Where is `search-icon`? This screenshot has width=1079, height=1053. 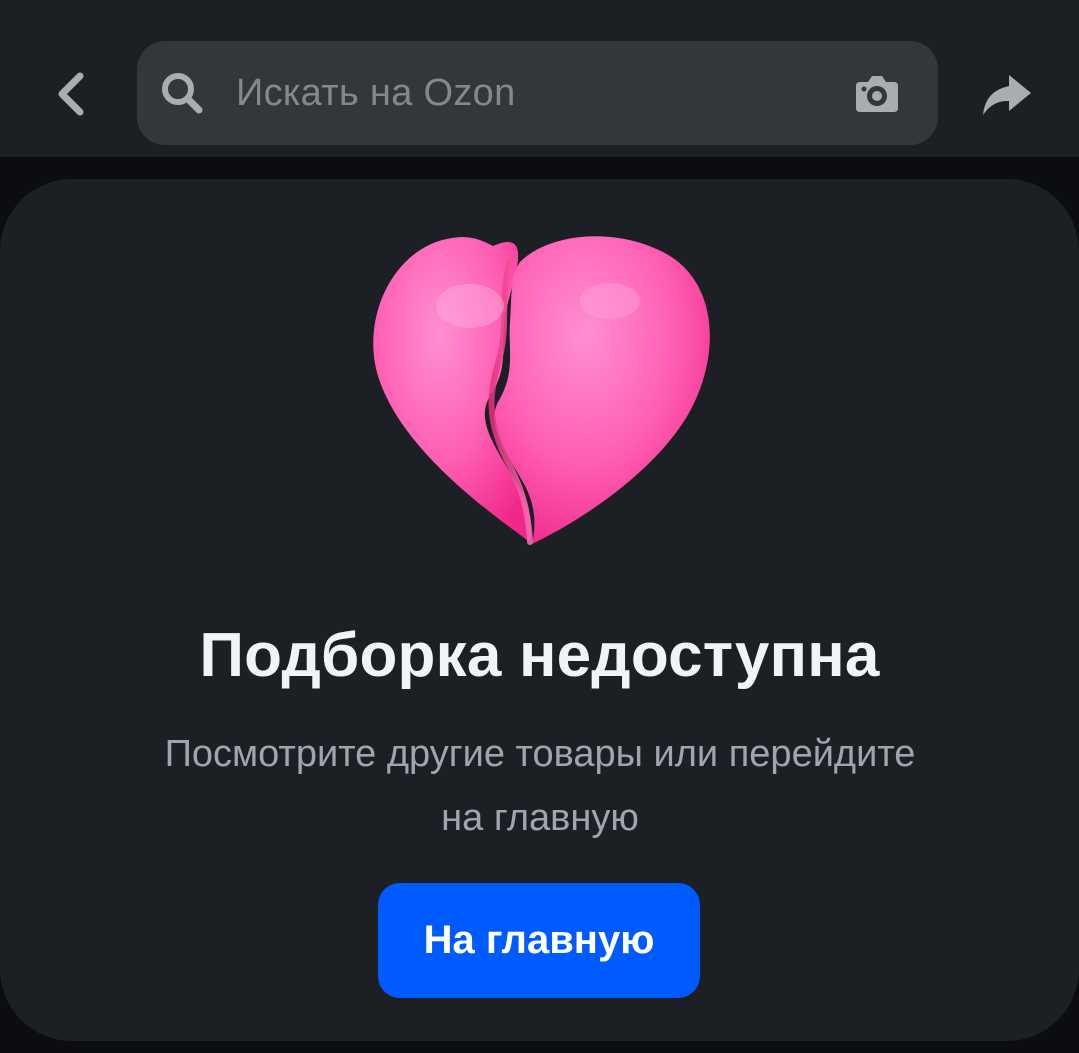 search-icon is located at coordinates (182, 93).